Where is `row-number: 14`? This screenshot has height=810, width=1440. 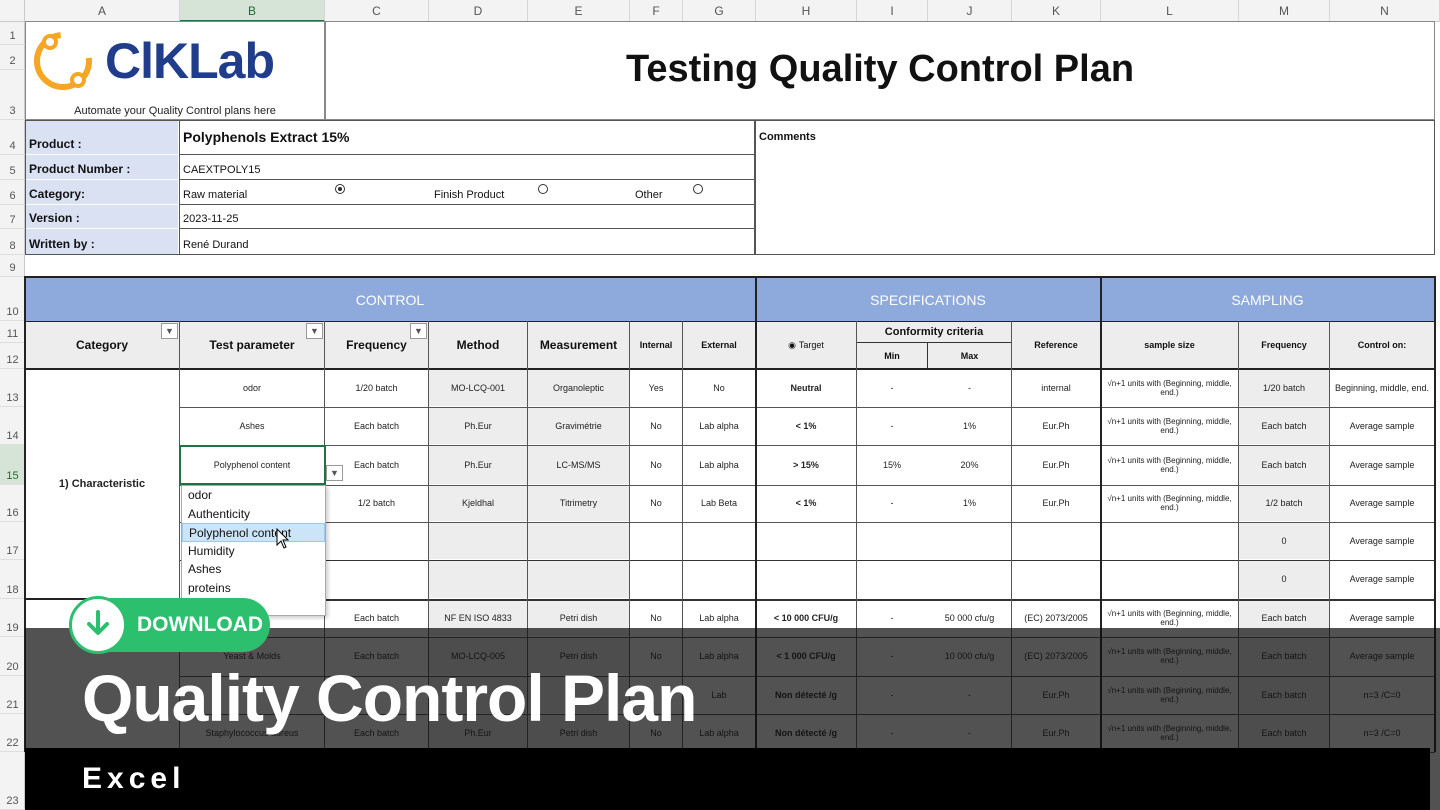 row-number: 14 is located at coordinates (12, 426).